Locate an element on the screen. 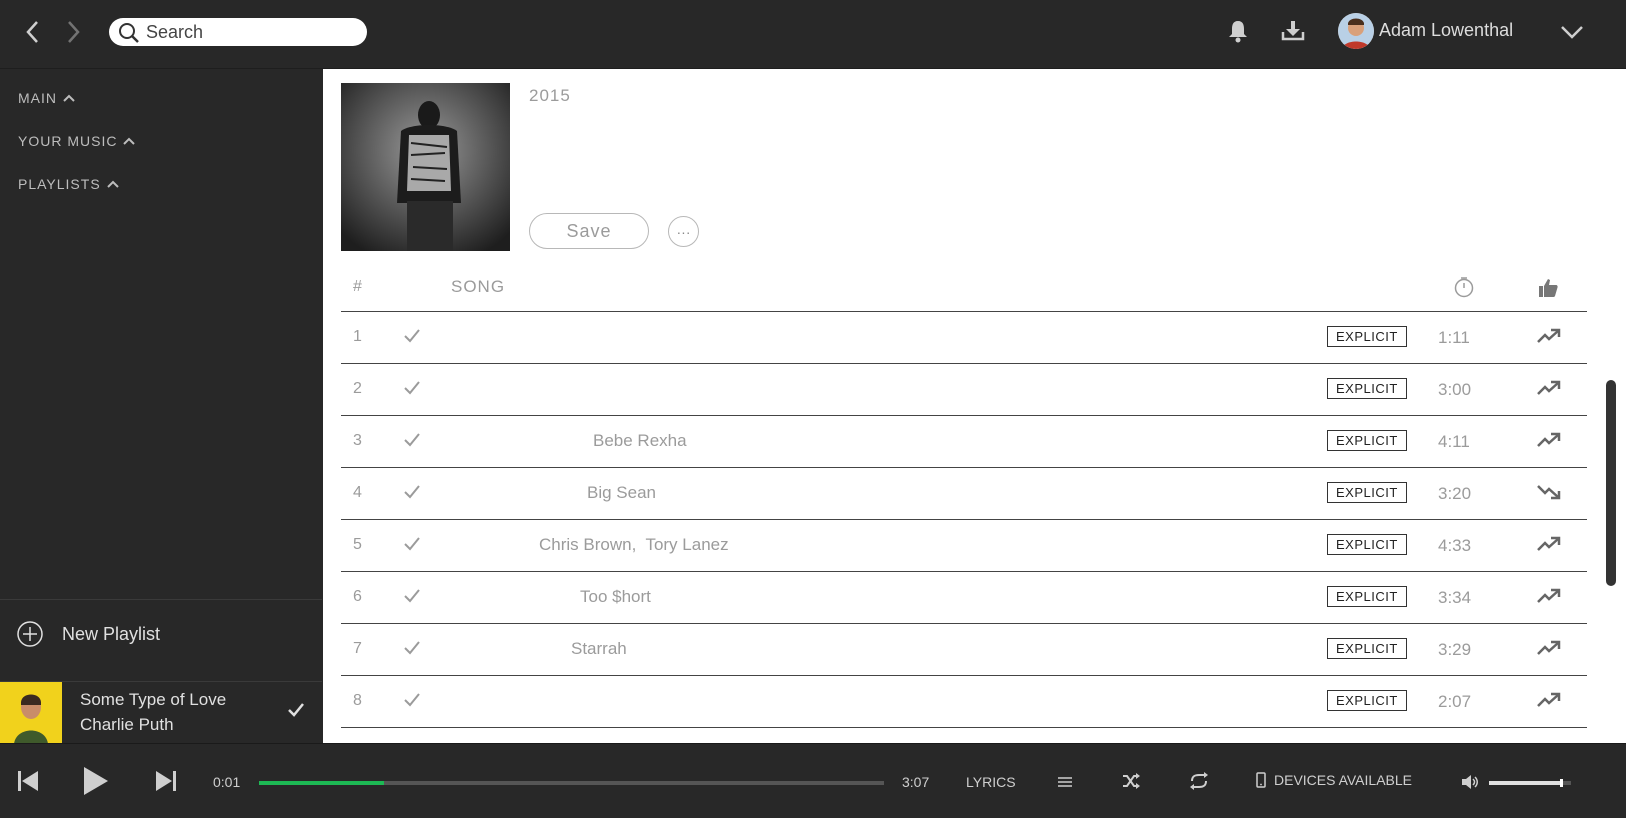 The image size is (1626, 818). sidebar-section-label: MAIN is located at coordinates (37, 98).